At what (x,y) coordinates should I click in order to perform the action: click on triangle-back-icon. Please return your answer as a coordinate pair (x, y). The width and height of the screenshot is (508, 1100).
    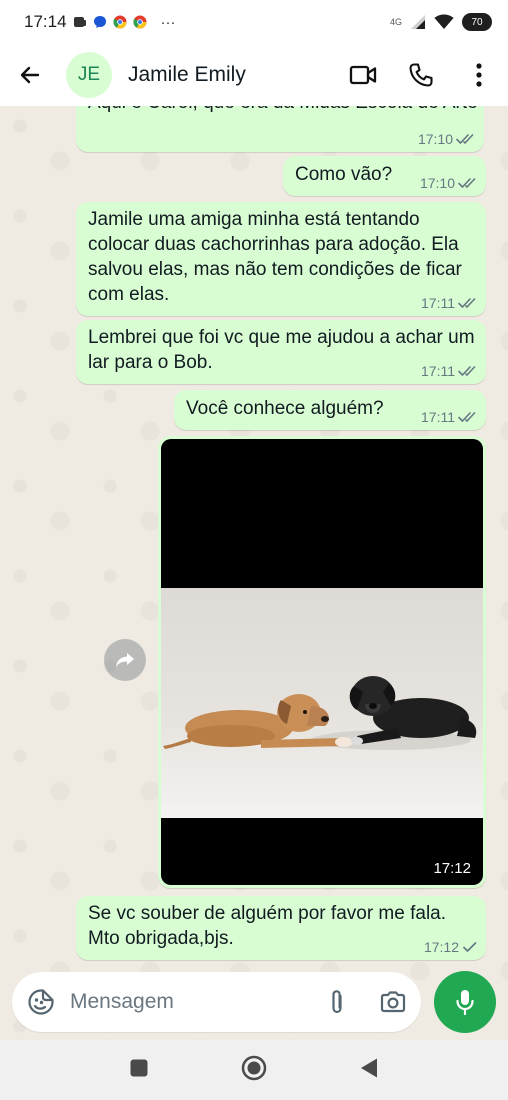
    Looking at the image, I should click on (369, 1067).